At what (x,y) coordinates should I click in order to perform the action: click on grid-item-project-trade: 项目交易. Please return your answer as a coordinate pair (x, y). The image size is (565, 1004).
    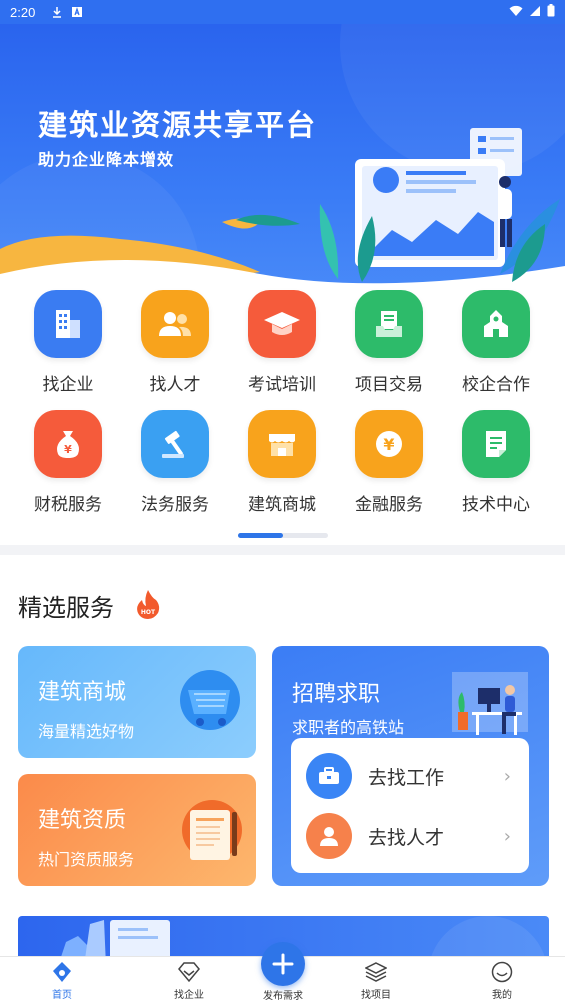
    Looking at the image, I should click on (389, 342).